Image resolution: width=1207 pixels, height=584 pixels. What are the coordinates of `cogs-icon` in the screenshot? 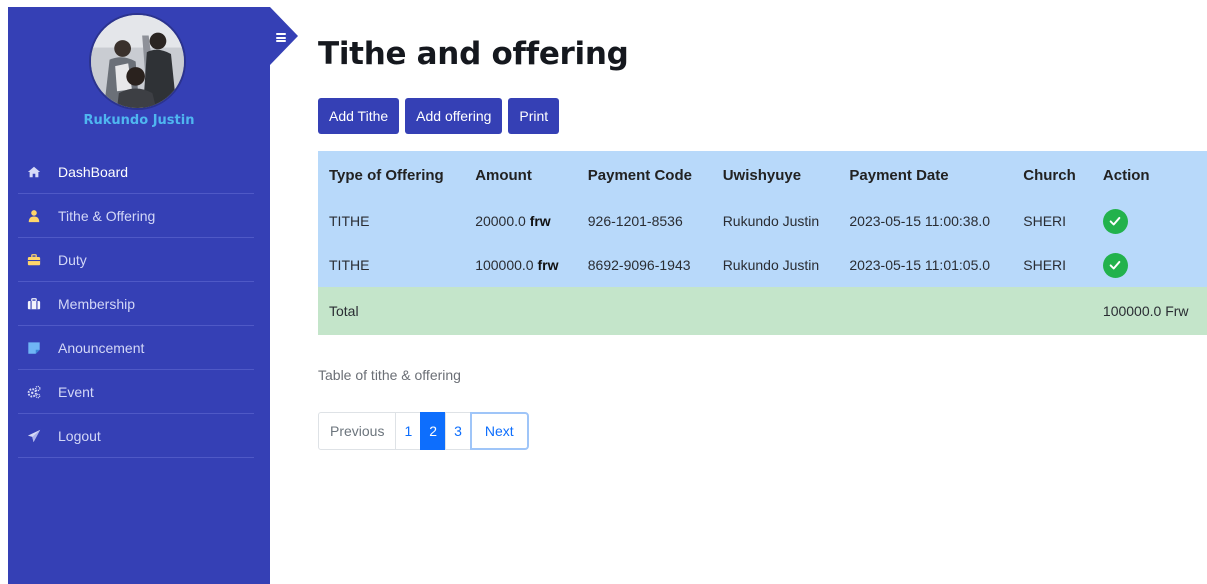 It's located at (34, 392).